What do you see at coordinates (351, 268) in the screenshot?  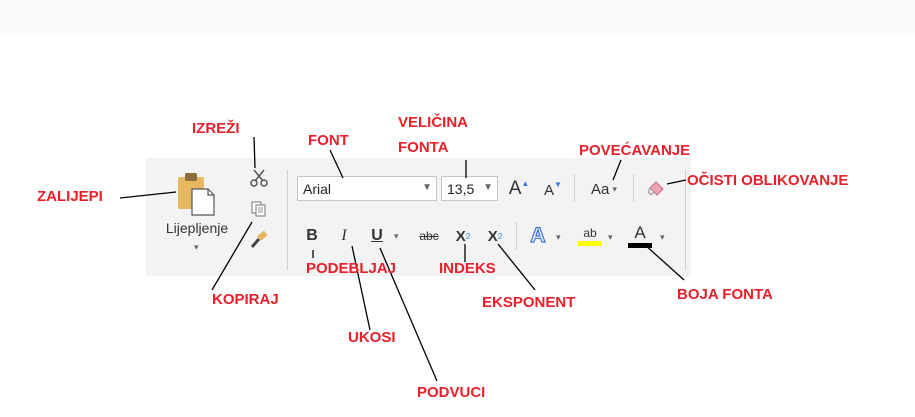 I see `annotation-bold: PODEBLJAJ` at bounding box center [351, 268].